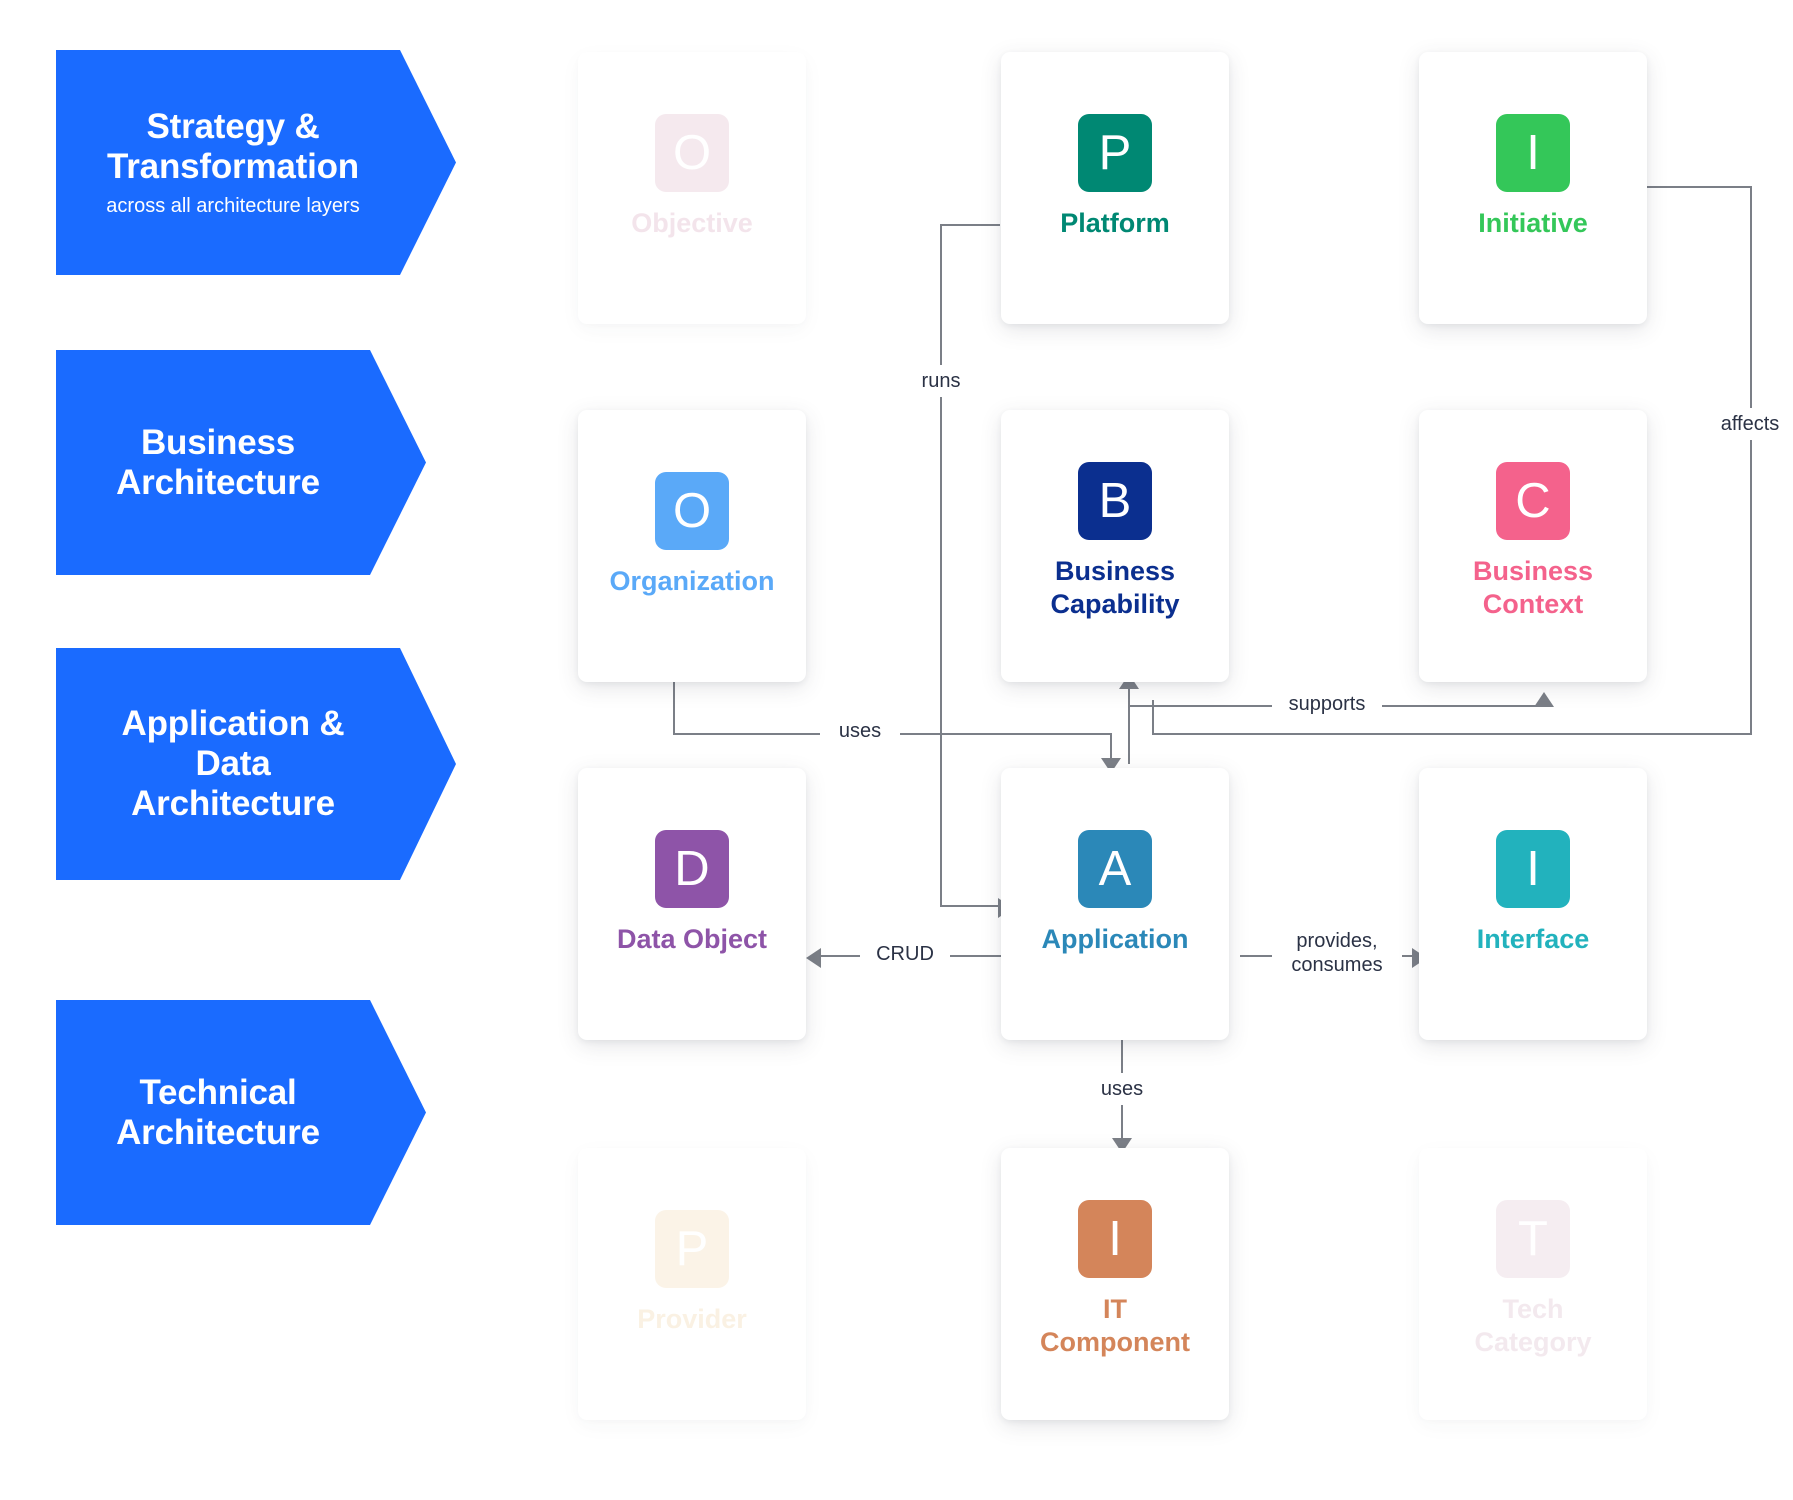  Describe the element at coordinates (233, 763) in the screenshot. I see `layer-banner-application-data-title: Application & Data Architecture` at that location.